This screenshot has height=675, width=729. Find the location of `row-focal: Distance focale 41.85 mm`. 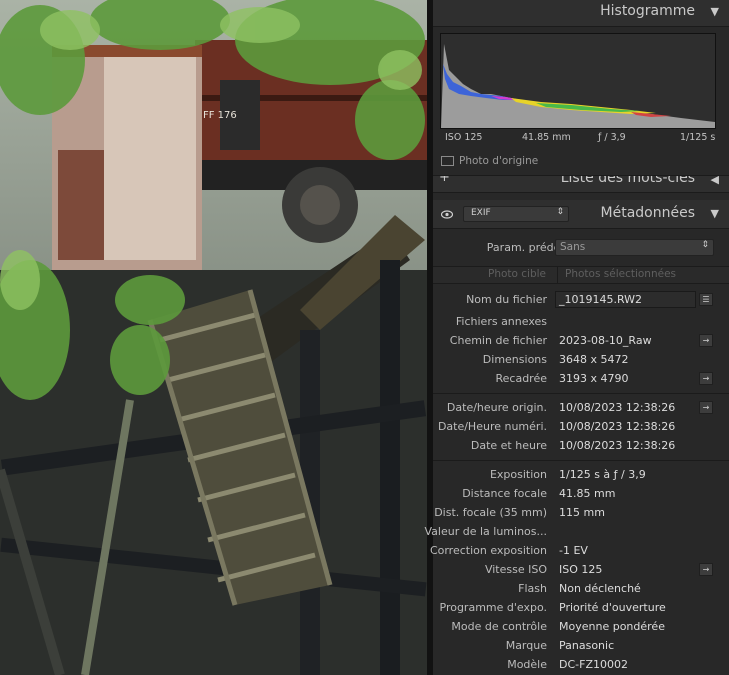

row-focal: Distance focale 41.85 mm is located at coordinates (581, 493).